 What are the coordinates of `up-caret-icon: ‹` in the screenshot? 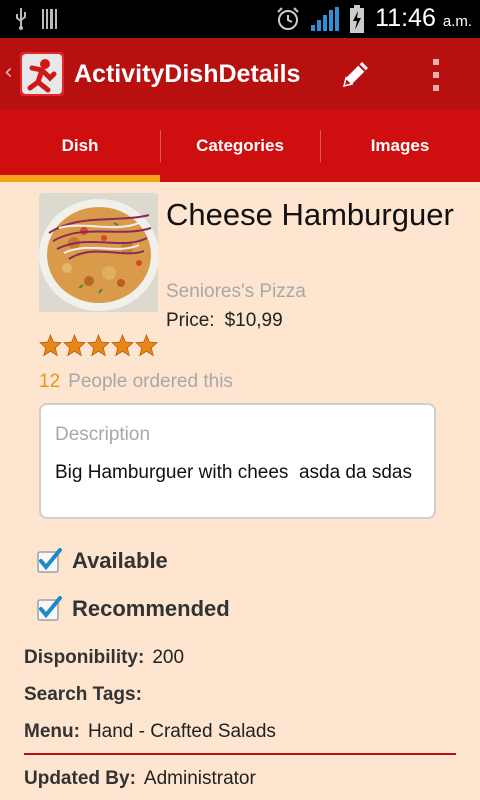 It's located at (8, 72).